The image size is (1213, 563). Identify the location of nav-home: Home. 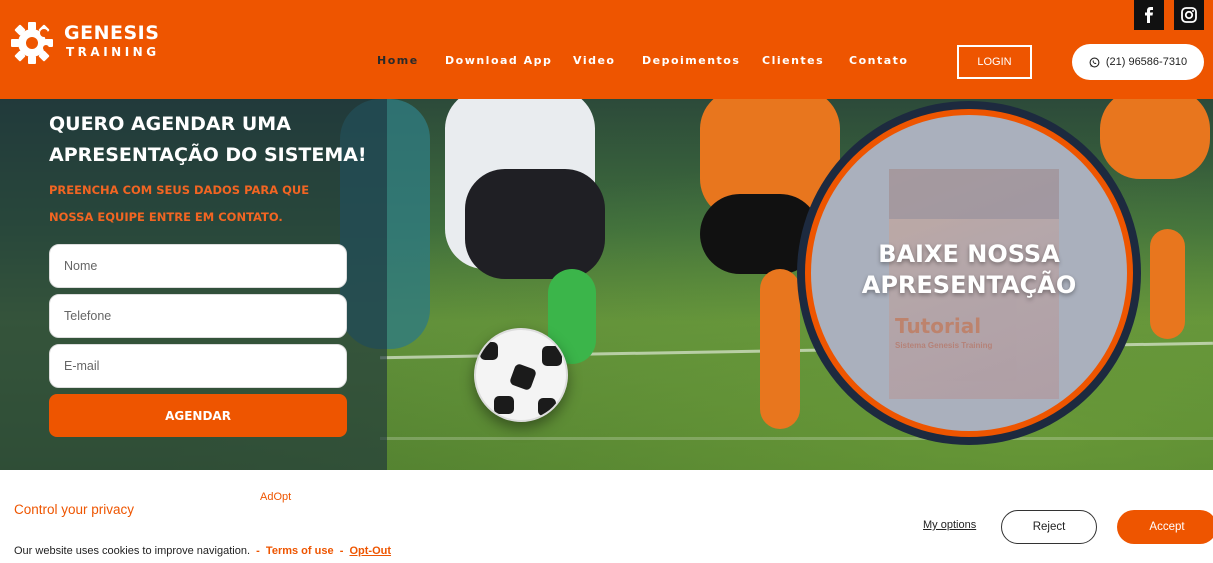
(398, 60).